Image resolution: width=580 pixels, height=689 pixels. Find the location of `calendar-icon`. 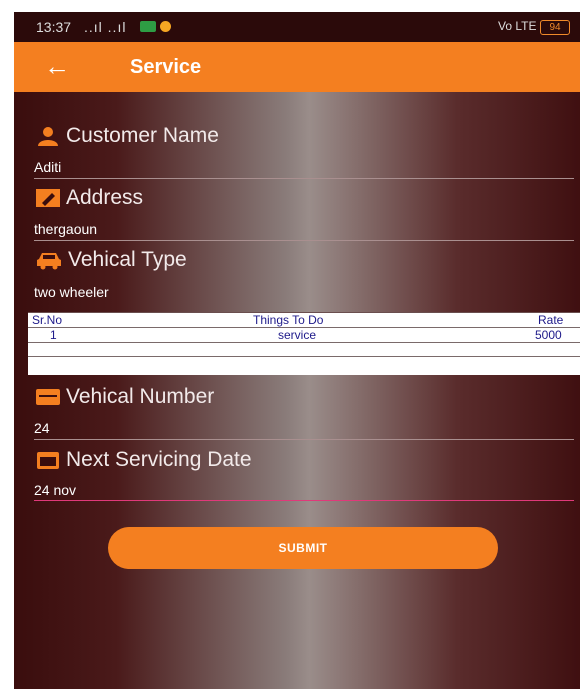

calendar-icon is located at coordinates (48, 460).